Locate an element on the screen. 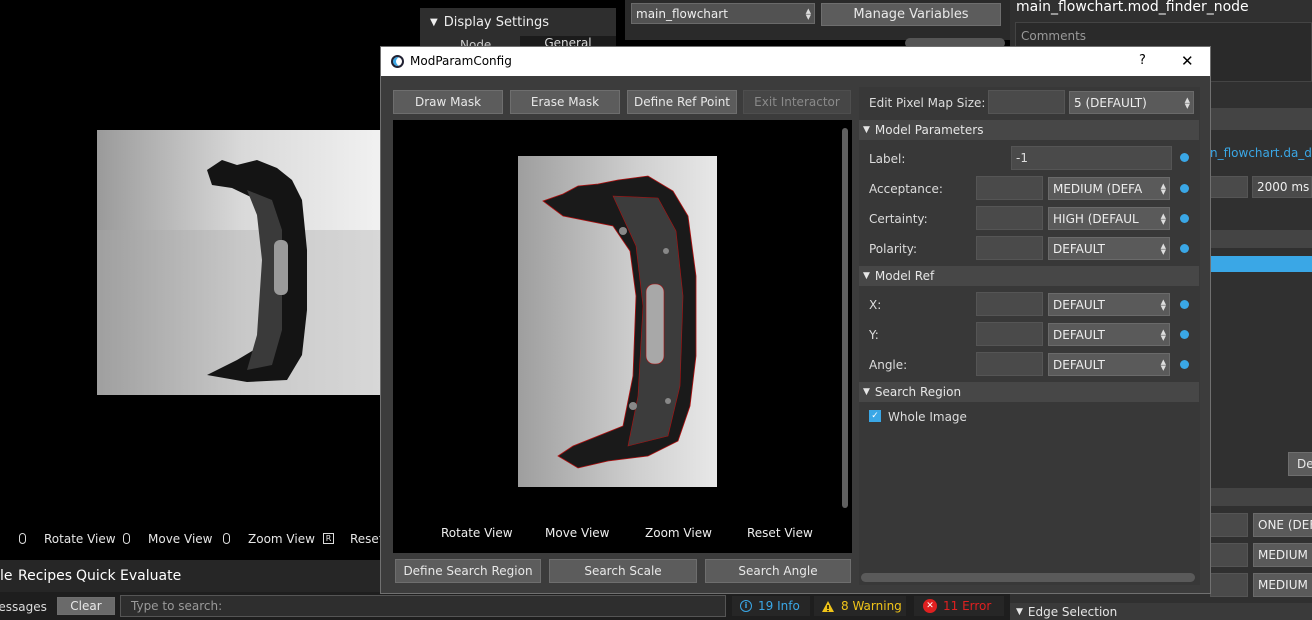 Image resolution: width=1312 pixels, height=620 pixels. whole-image-checkbox: ✓ is located at coordinates (875, 416).